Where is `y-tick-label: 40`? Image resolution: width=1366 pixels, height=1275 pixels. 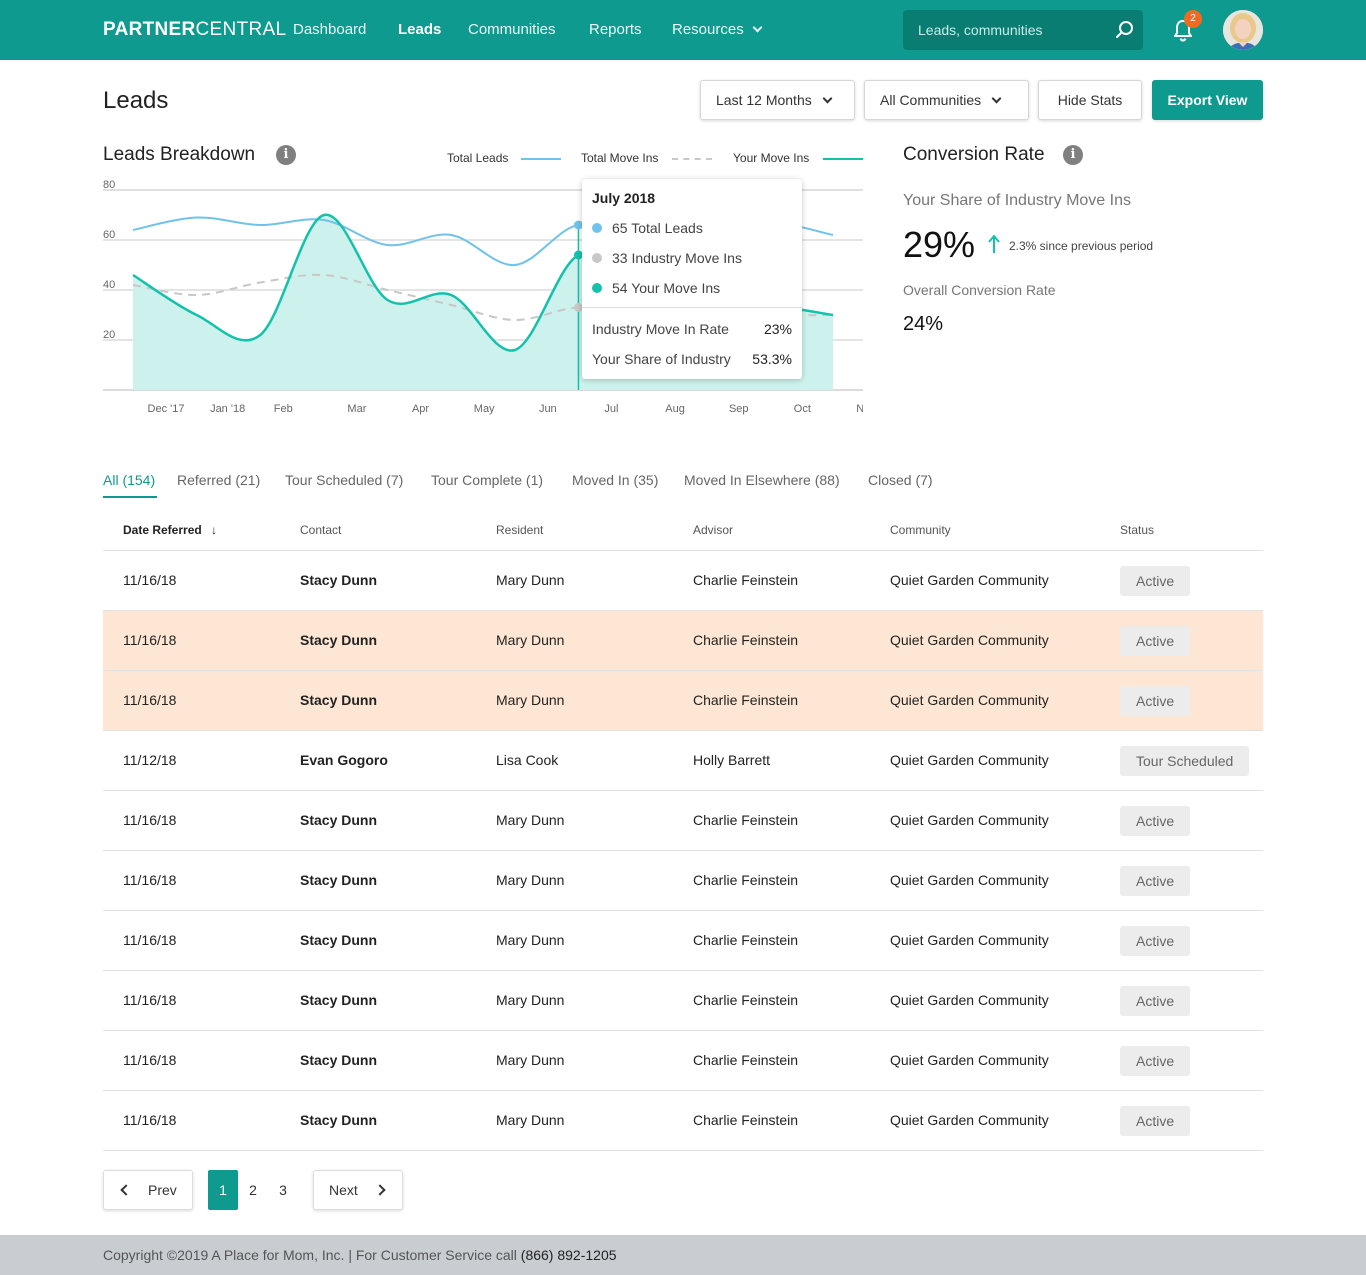
y-tick-label: 40 is located at coordinates (109, 285).